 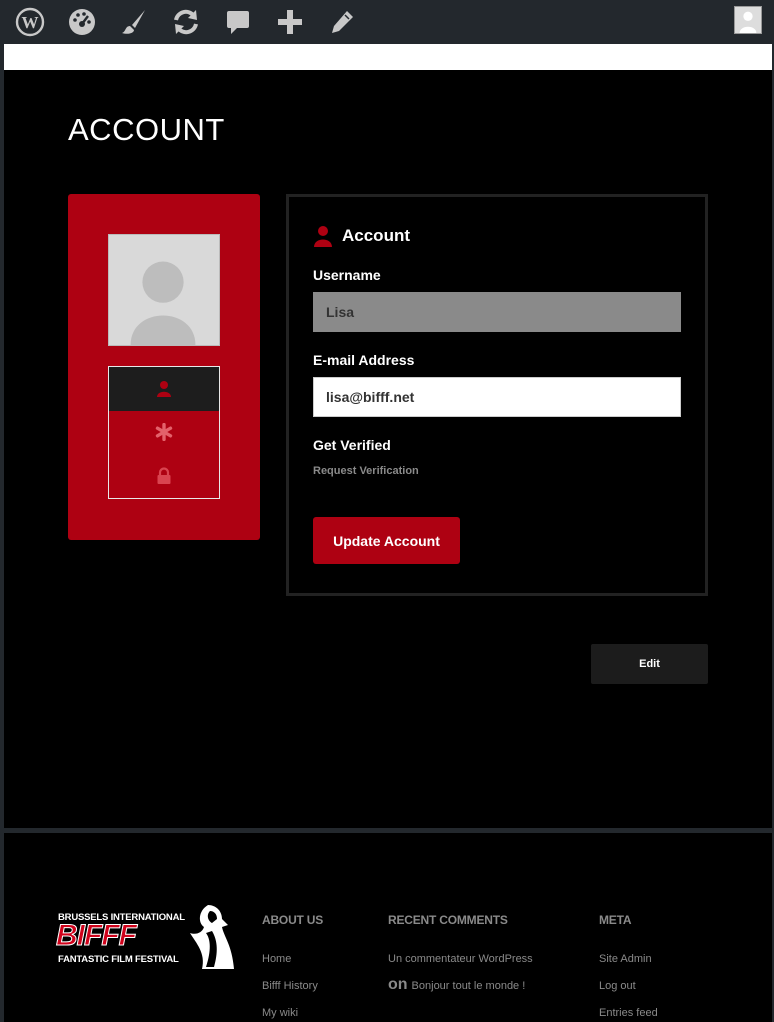 I want to click on svg-text: W, so click(x=30, y=22).